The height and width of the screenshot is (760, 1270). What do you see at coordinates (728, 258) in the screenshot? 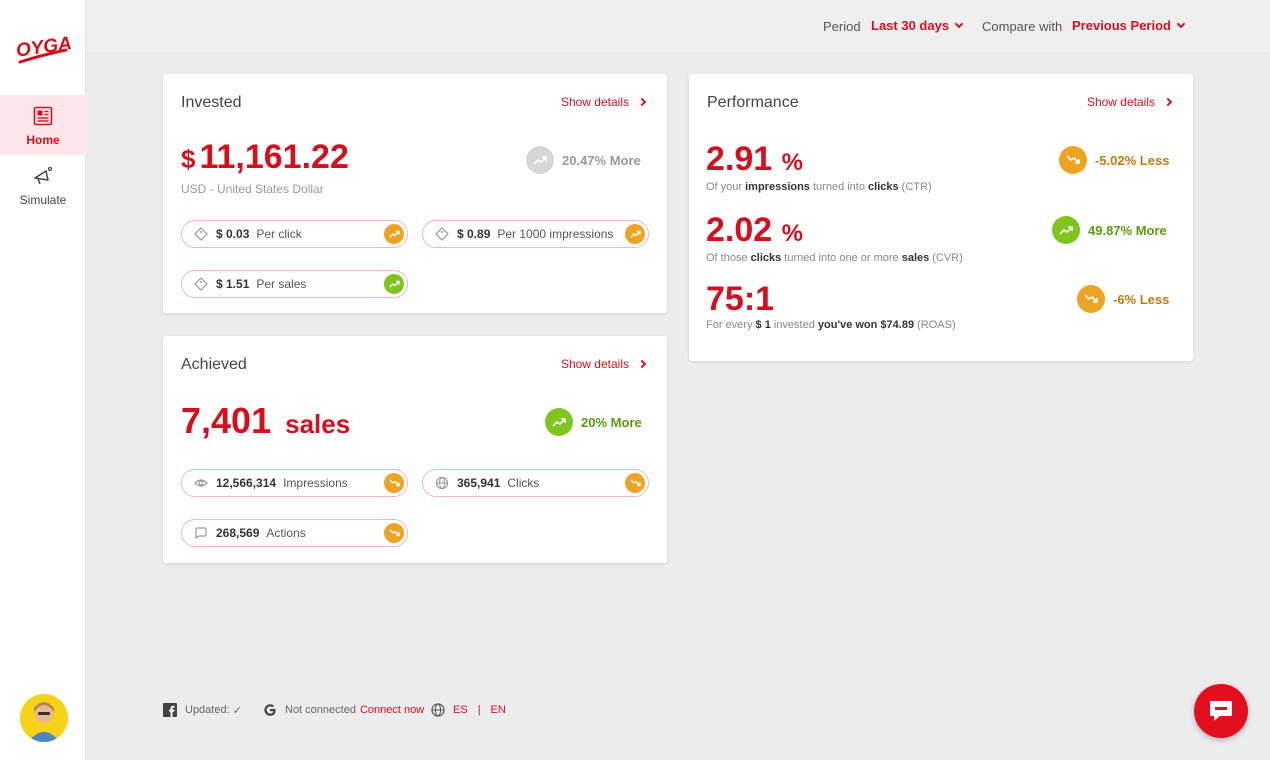
I see `desc-text: Of those` at bounding box center [728, 258].